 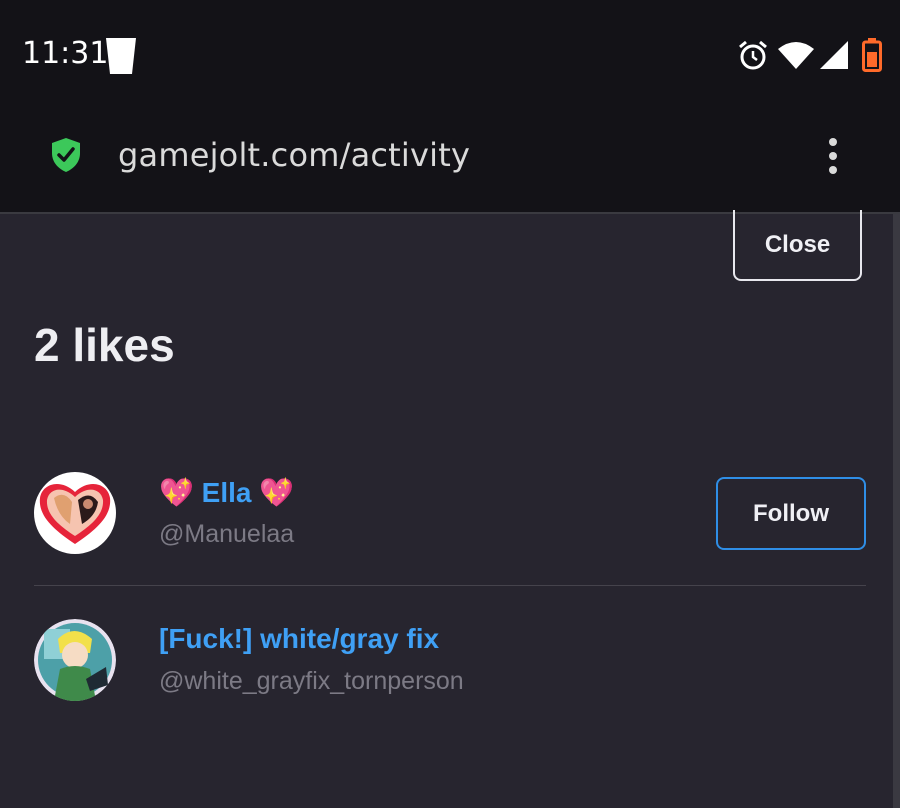 I want to click on wifi-icon, so click(x=796, y=55).